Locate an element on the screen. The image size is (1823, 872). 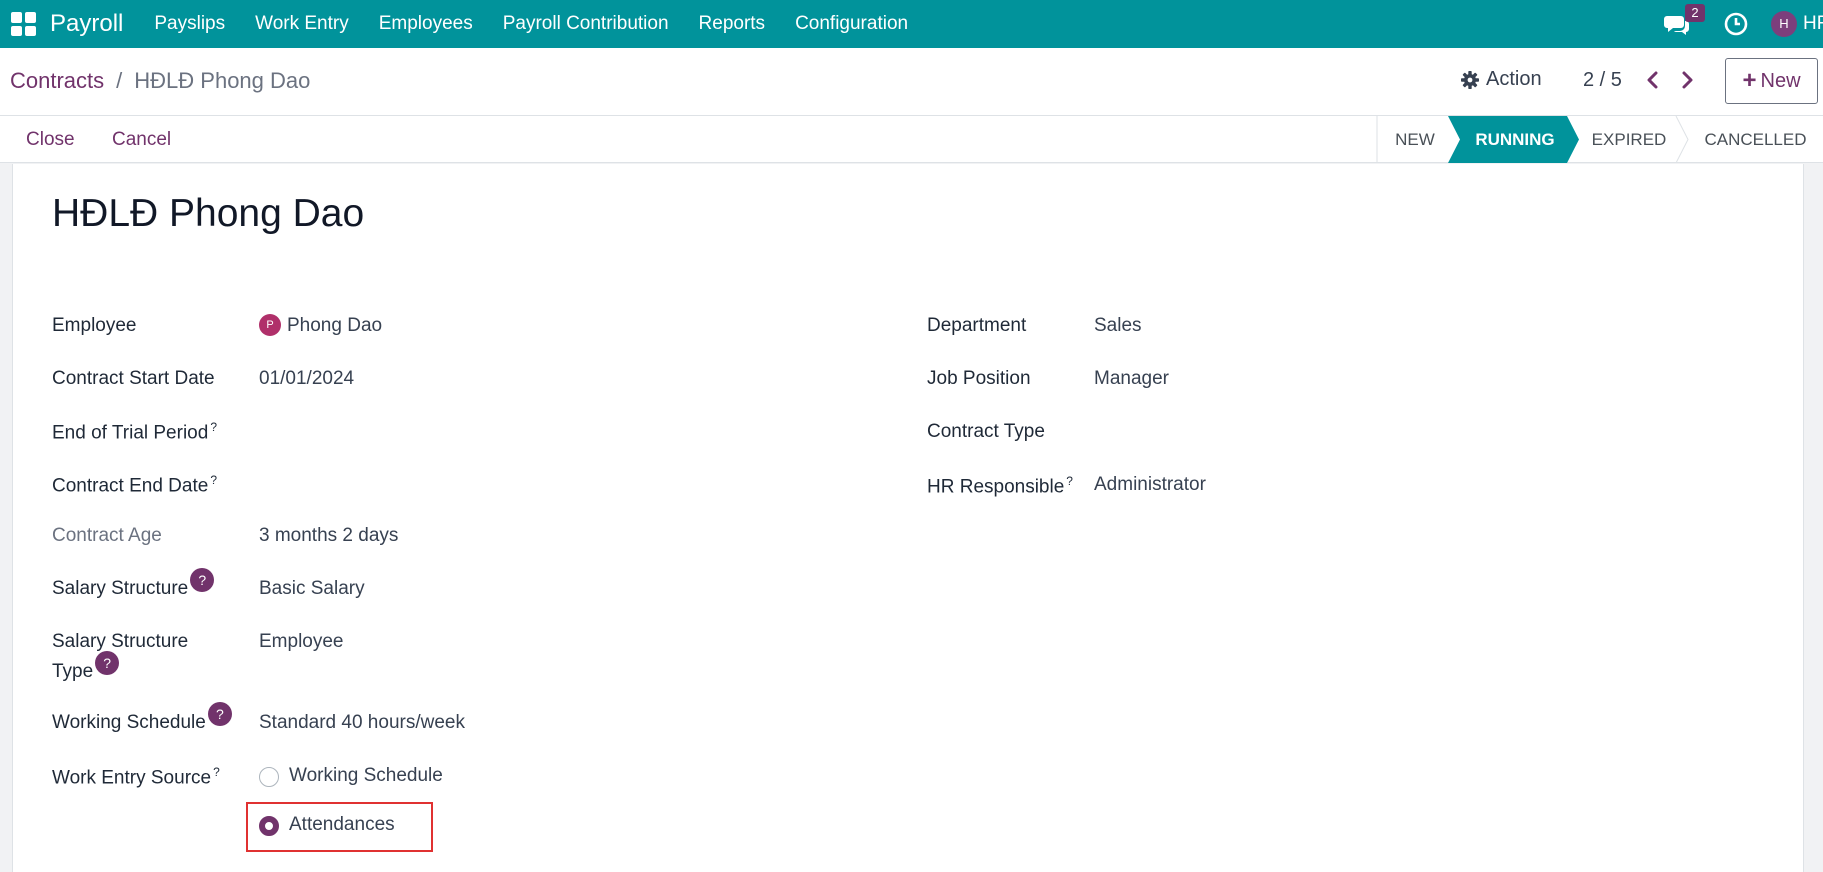
contract-age-label: Contract Age is located at coordinates (107, 535).